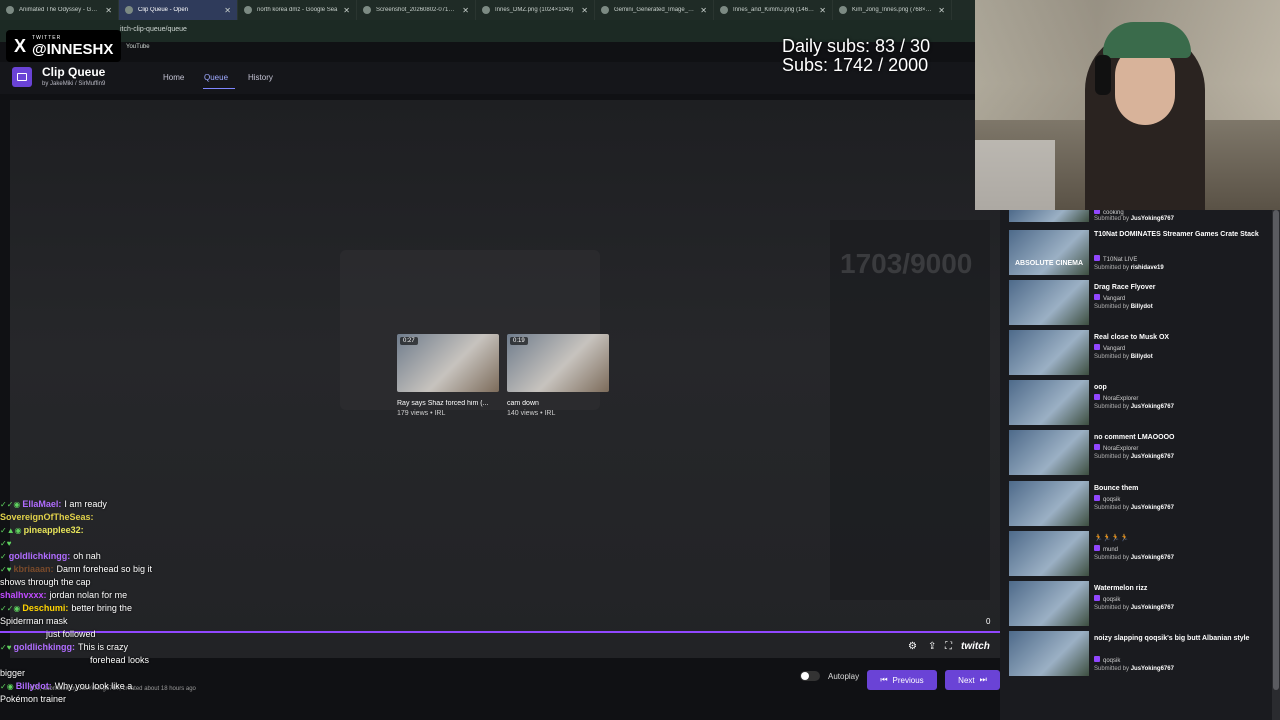 The height and width of the screenshot is (720, 1280). What do you see at coordinates (163, 10) in the screenshot?
I see `tab-label: Clip Queue - Open` at bounding box center [163, 10].